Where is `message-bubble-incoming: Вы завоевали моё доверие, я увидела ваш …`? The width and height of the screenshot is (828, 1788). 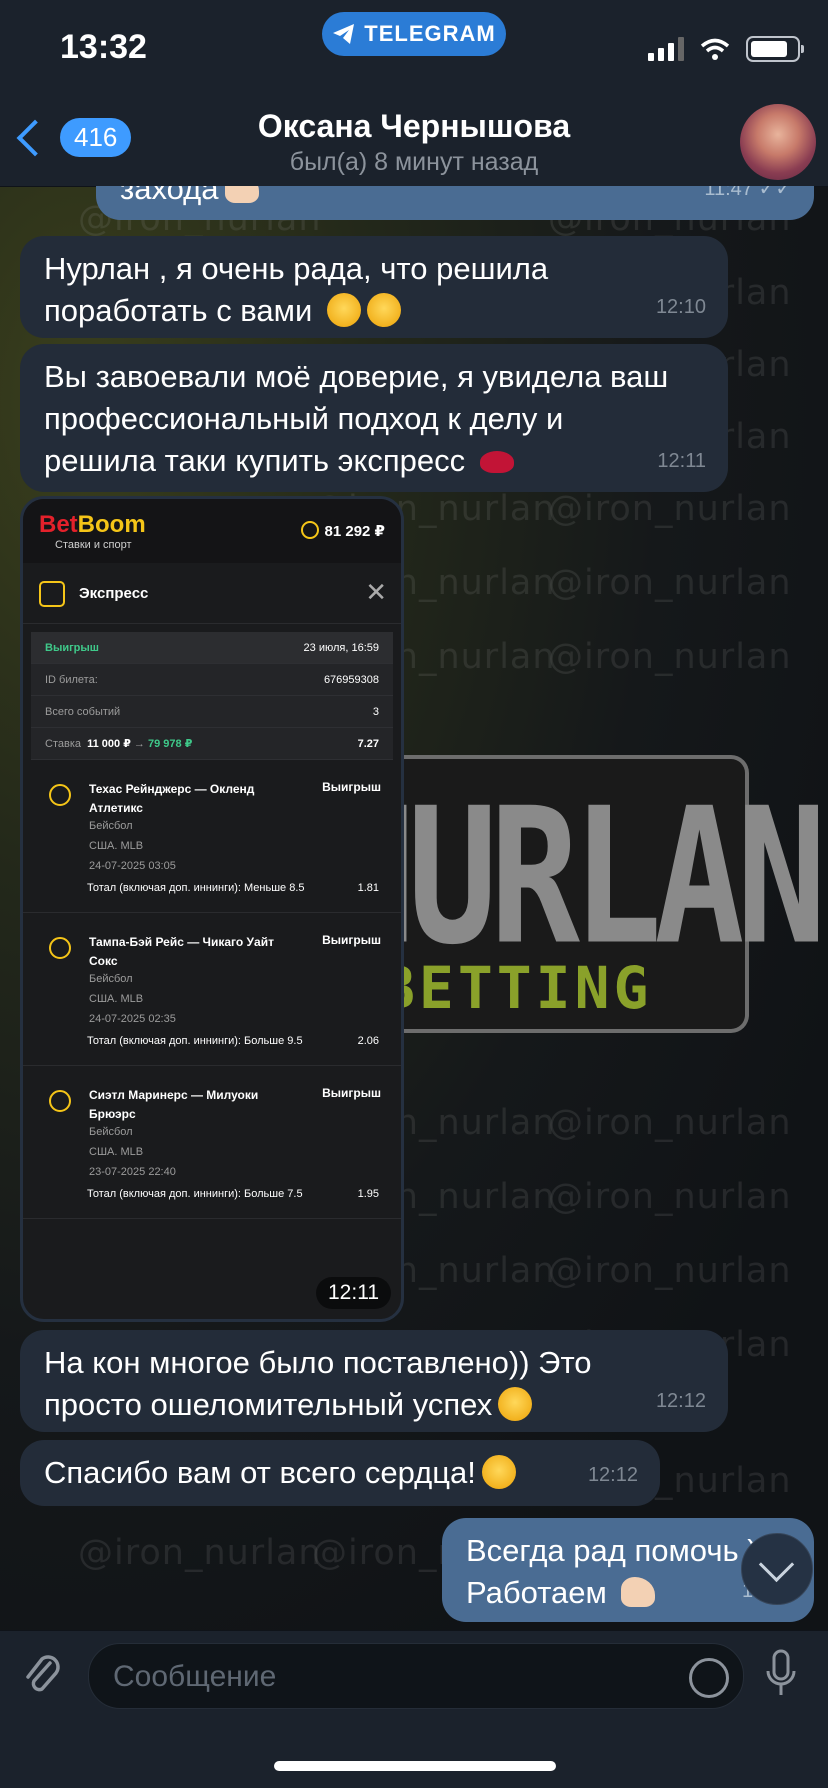
message-bubble-incoming: Вы завоевали моё доверие, я увидела ваш … is located at coordinates (374, 418).